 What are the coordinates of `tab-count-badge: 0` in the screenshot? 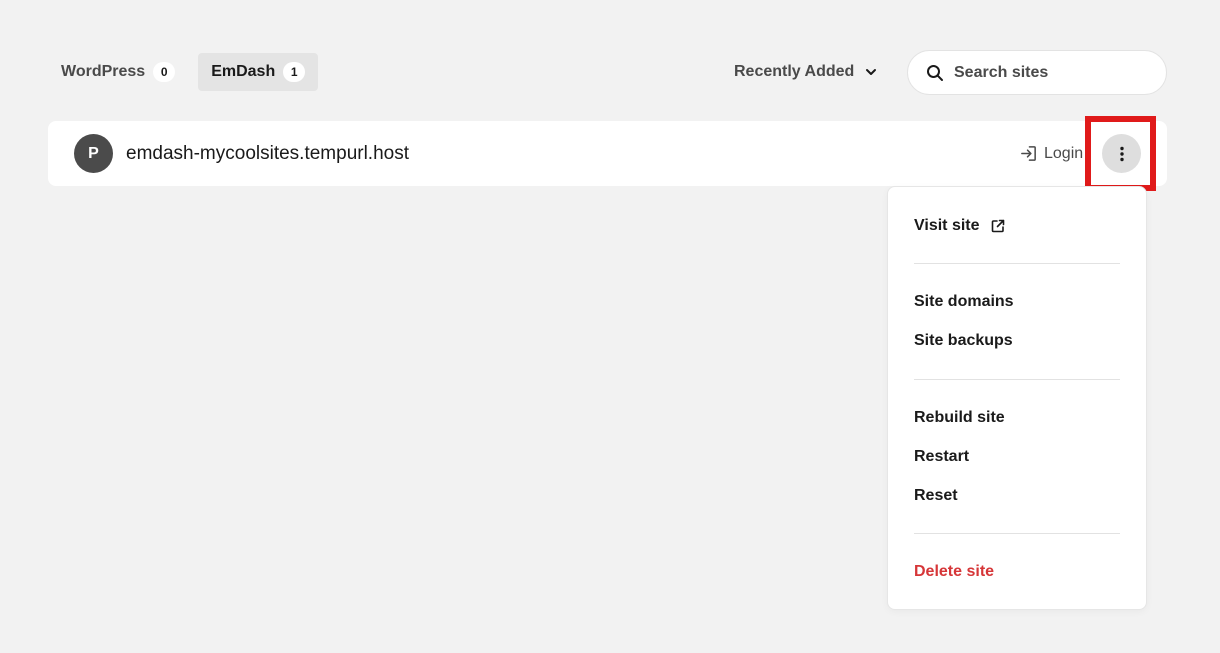 It's located at (164, 72).